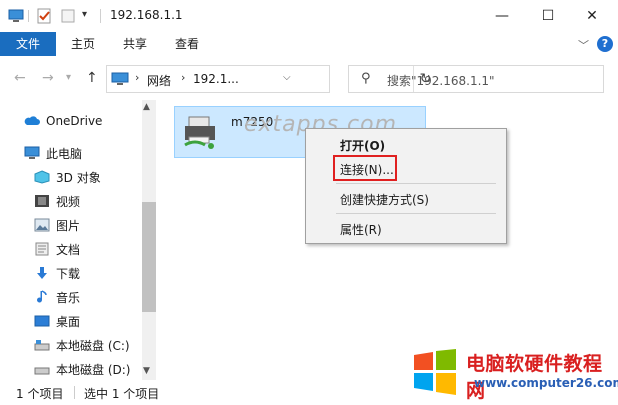  I want to click on sidebar-item-onedrive: OneDrive, so click(63, 121).